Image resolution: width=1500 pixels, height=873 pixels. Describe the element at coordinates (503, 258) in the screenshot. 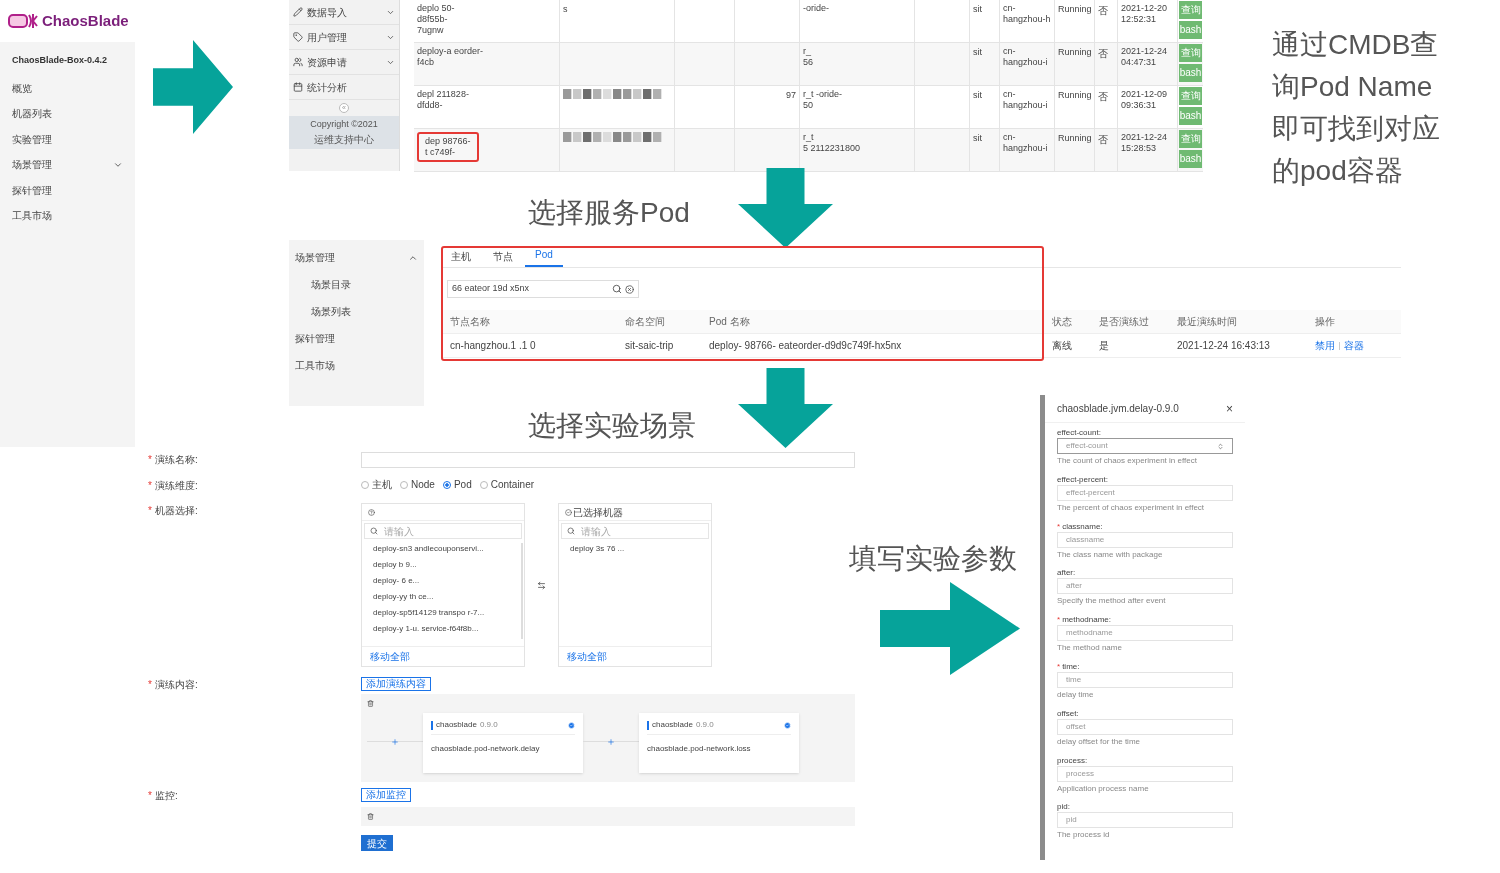

I see `tab: 节点` at that location.